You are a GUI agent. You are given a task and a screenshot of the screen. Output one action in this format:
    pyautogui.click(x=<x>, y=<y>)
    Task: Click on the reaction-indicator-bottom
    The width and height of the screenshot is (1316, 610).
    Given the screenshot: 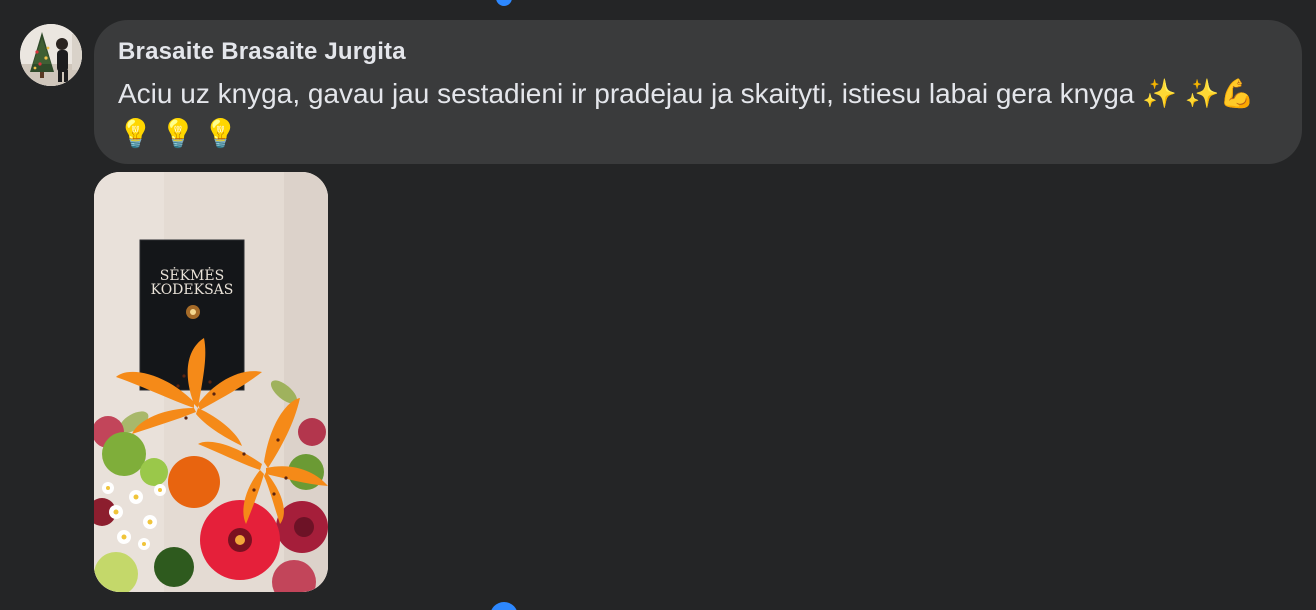 What is the action you would take?
    pyautogui.click(x=504, y=606)
    